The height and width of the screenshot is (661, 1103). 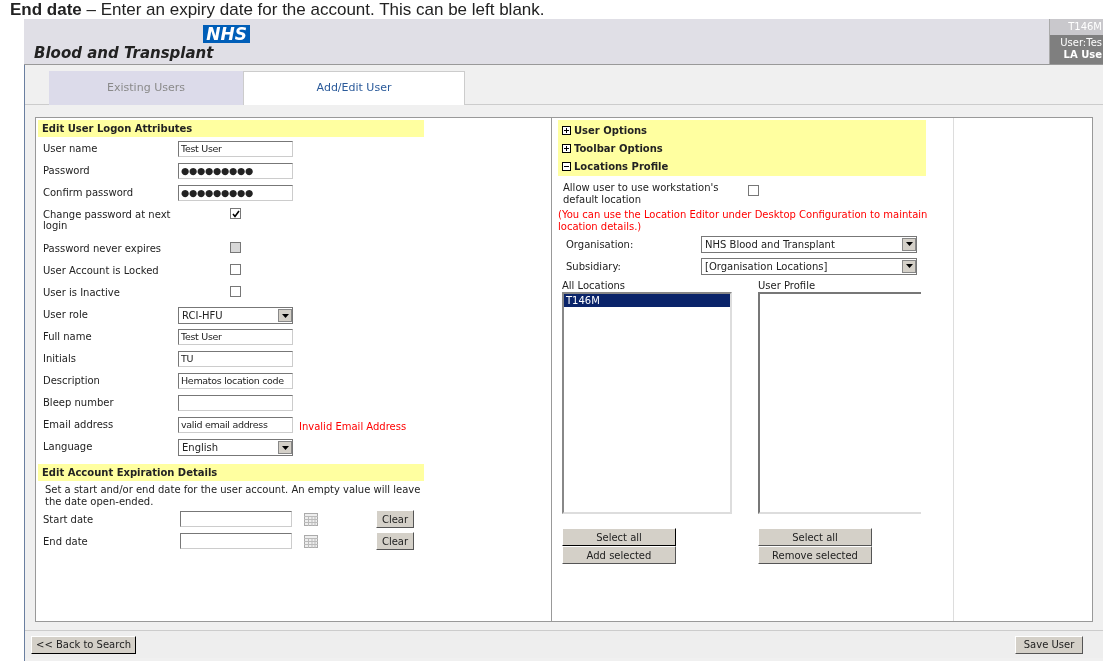 What do you see at coordinates (83, 644) in the screenshot?
I see `back-button: << Back to Search` at bounding box center [83, 644].